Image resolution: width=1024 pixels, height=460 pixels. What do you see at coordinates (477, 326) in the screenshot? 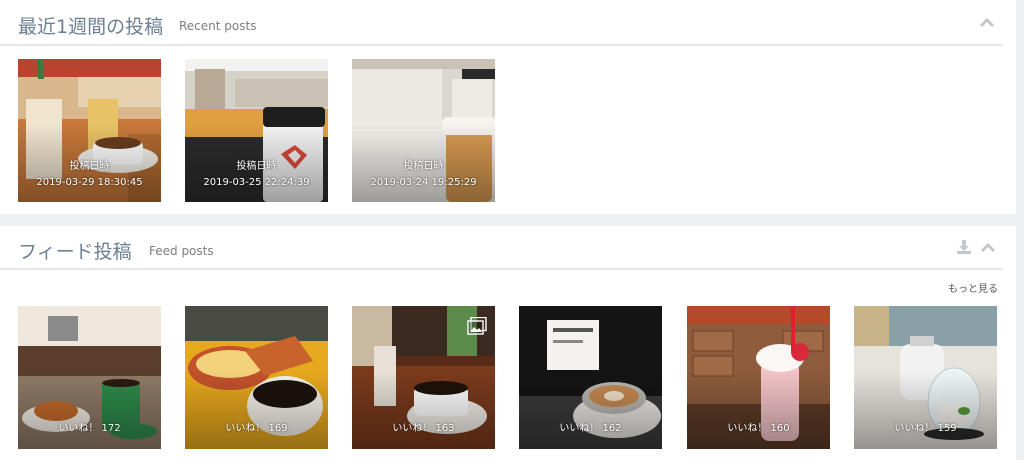
I see `multiple-images-icon` at bounding box center [477, 326].